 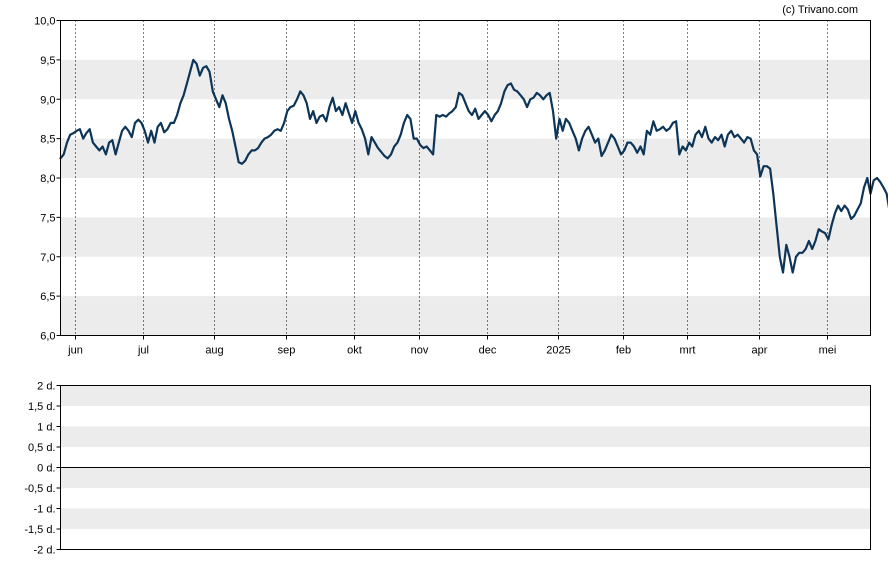 I want to click on x-tick-label: dec, so click(x=488, y=351).